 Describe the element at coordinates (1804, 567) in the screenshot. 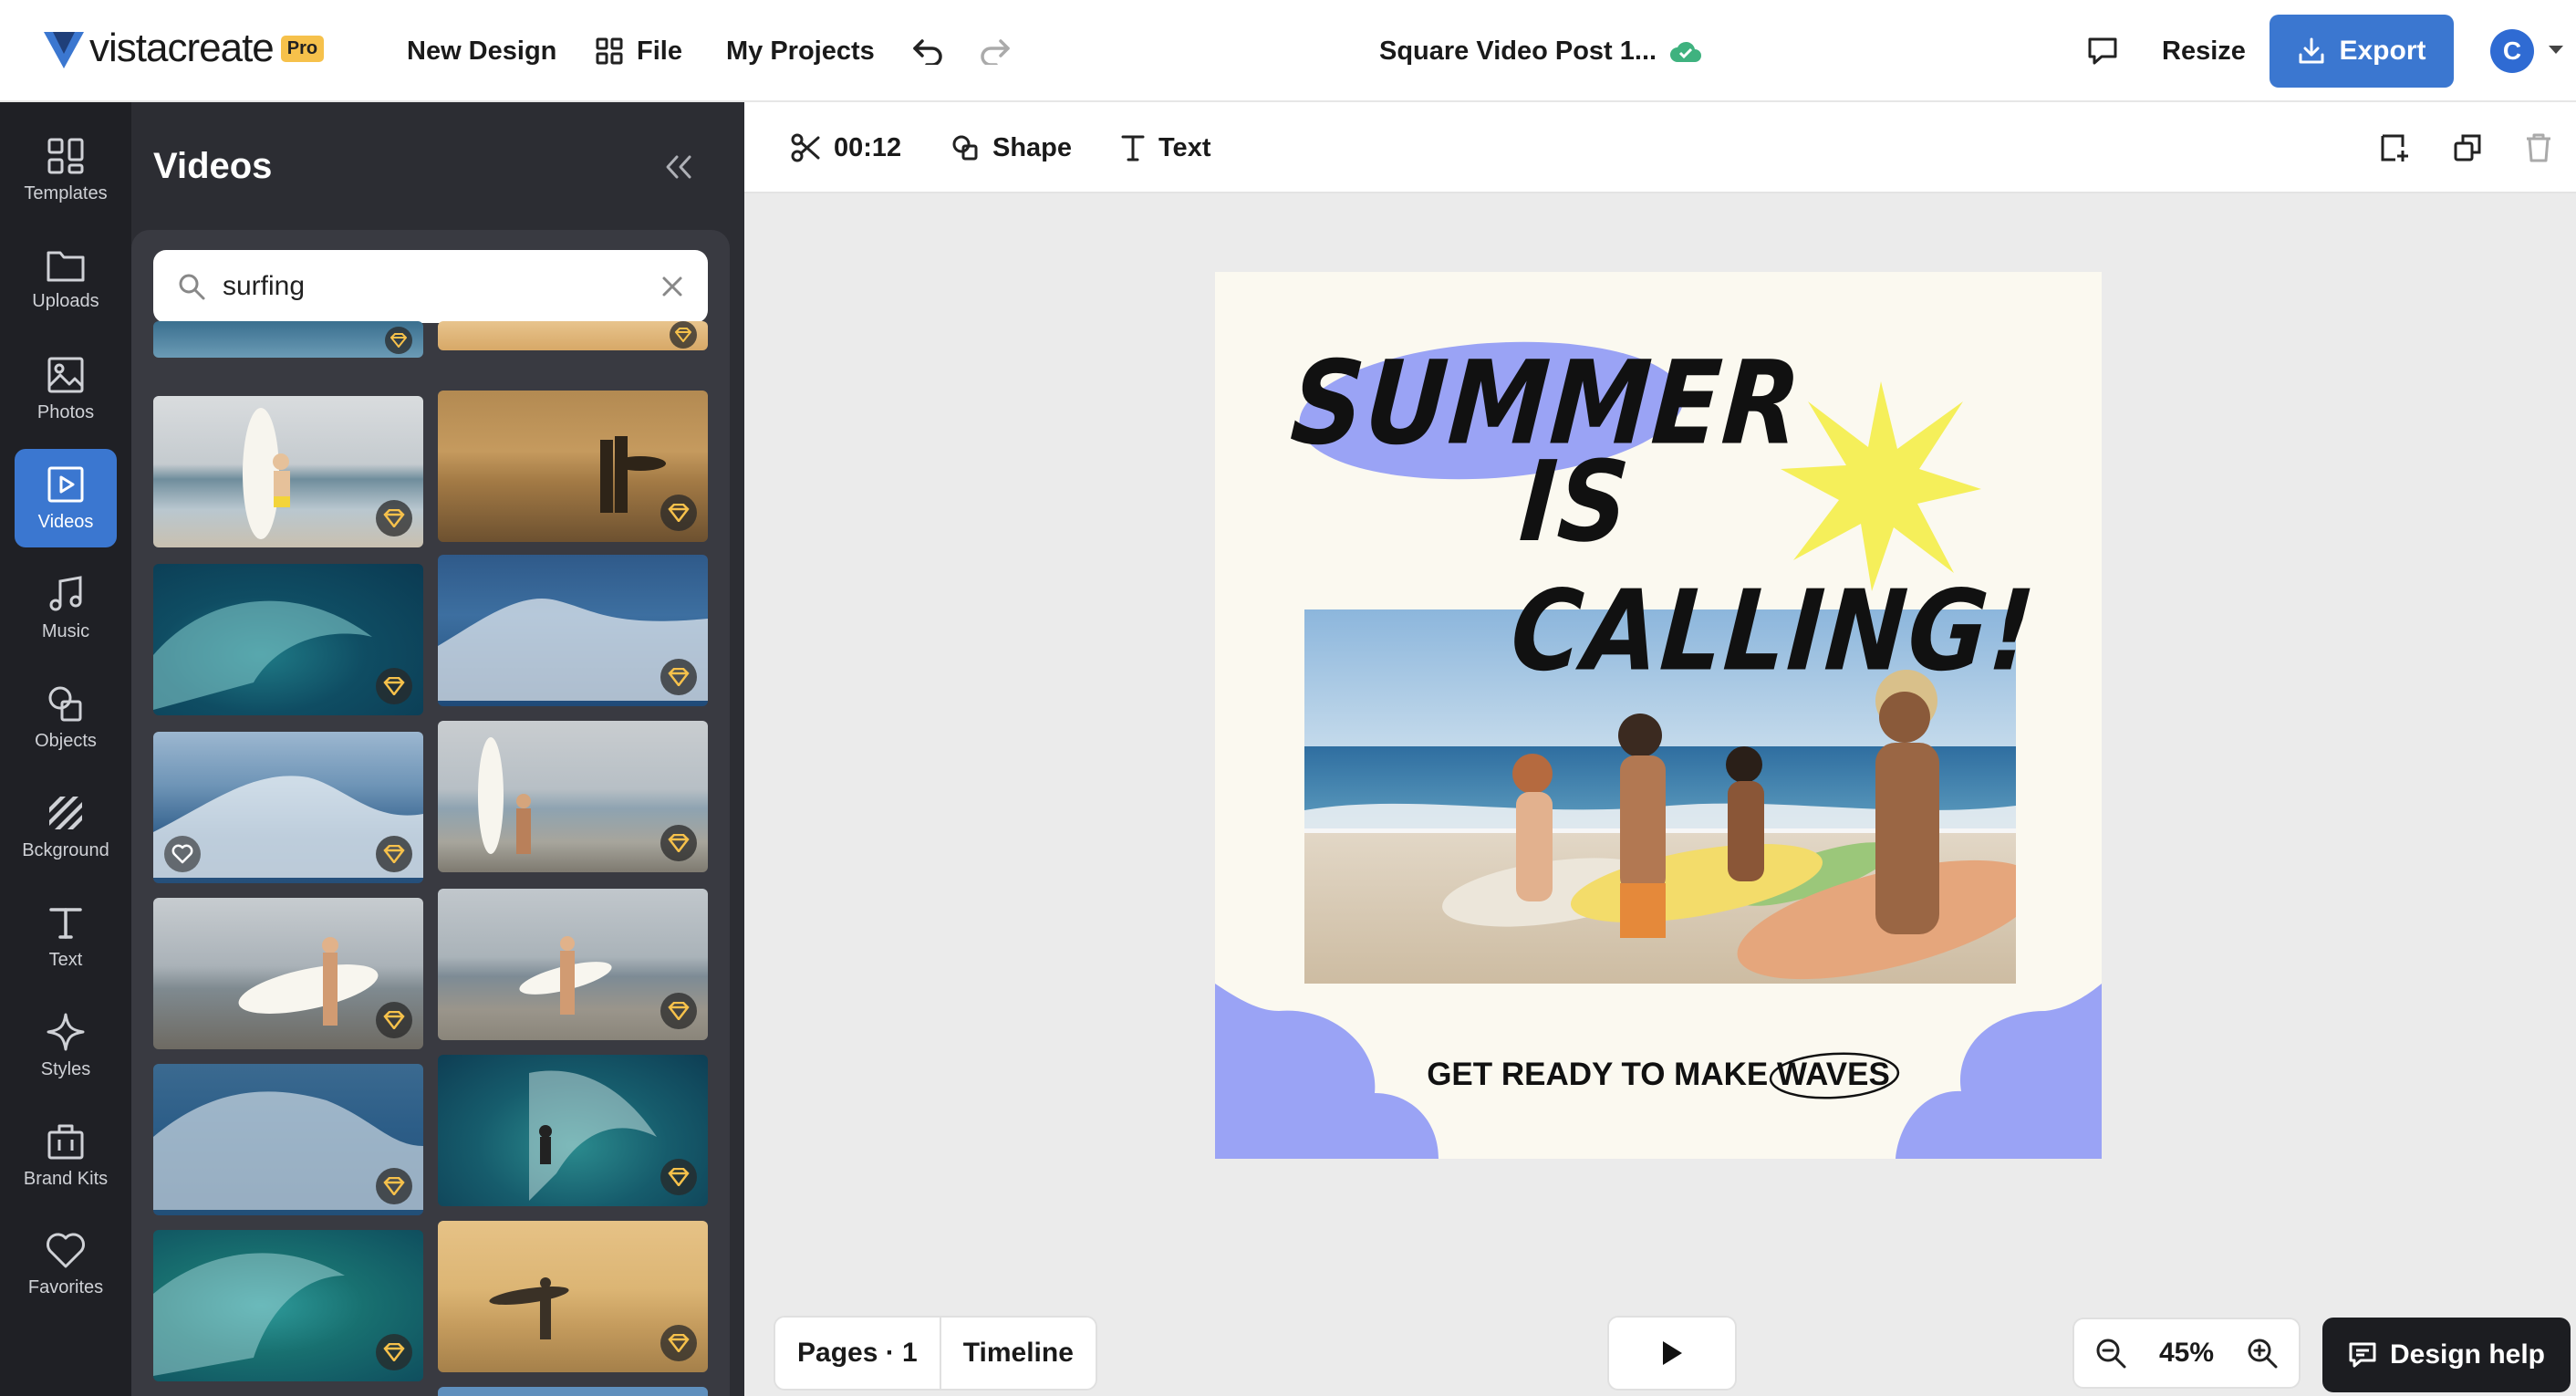

I see `headline-line-2: IS CALLING!` at that location.